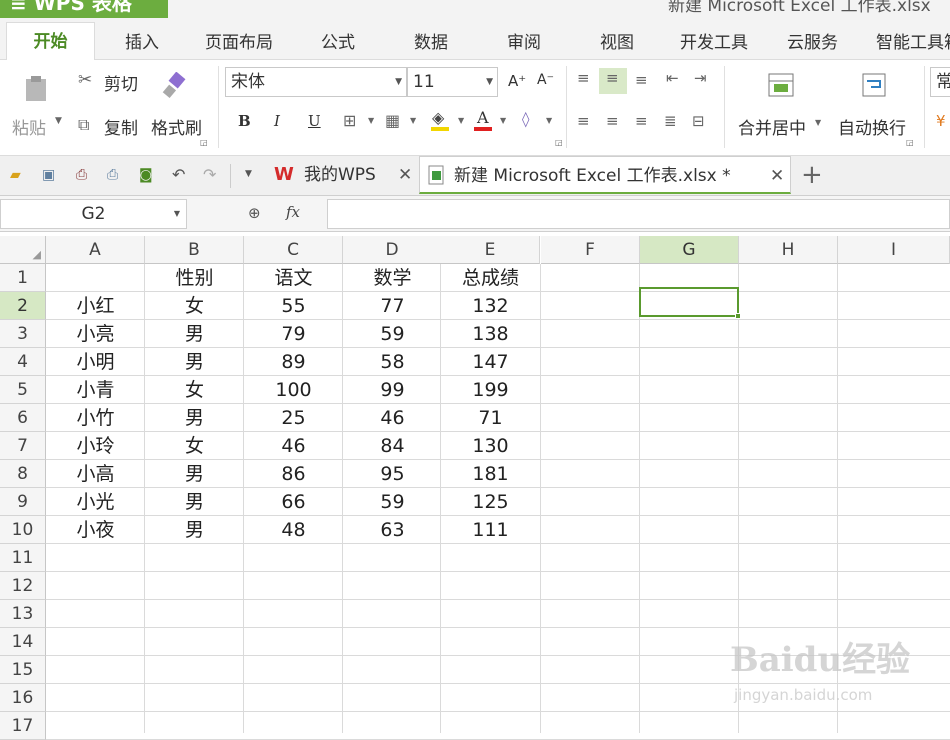 Image resolution: width=950 pixels, height=740 pixels. What do you see at coordinates (194, 306) in the screenshot?
I see `cell-b2: 女` at bounding box center [194, 306].